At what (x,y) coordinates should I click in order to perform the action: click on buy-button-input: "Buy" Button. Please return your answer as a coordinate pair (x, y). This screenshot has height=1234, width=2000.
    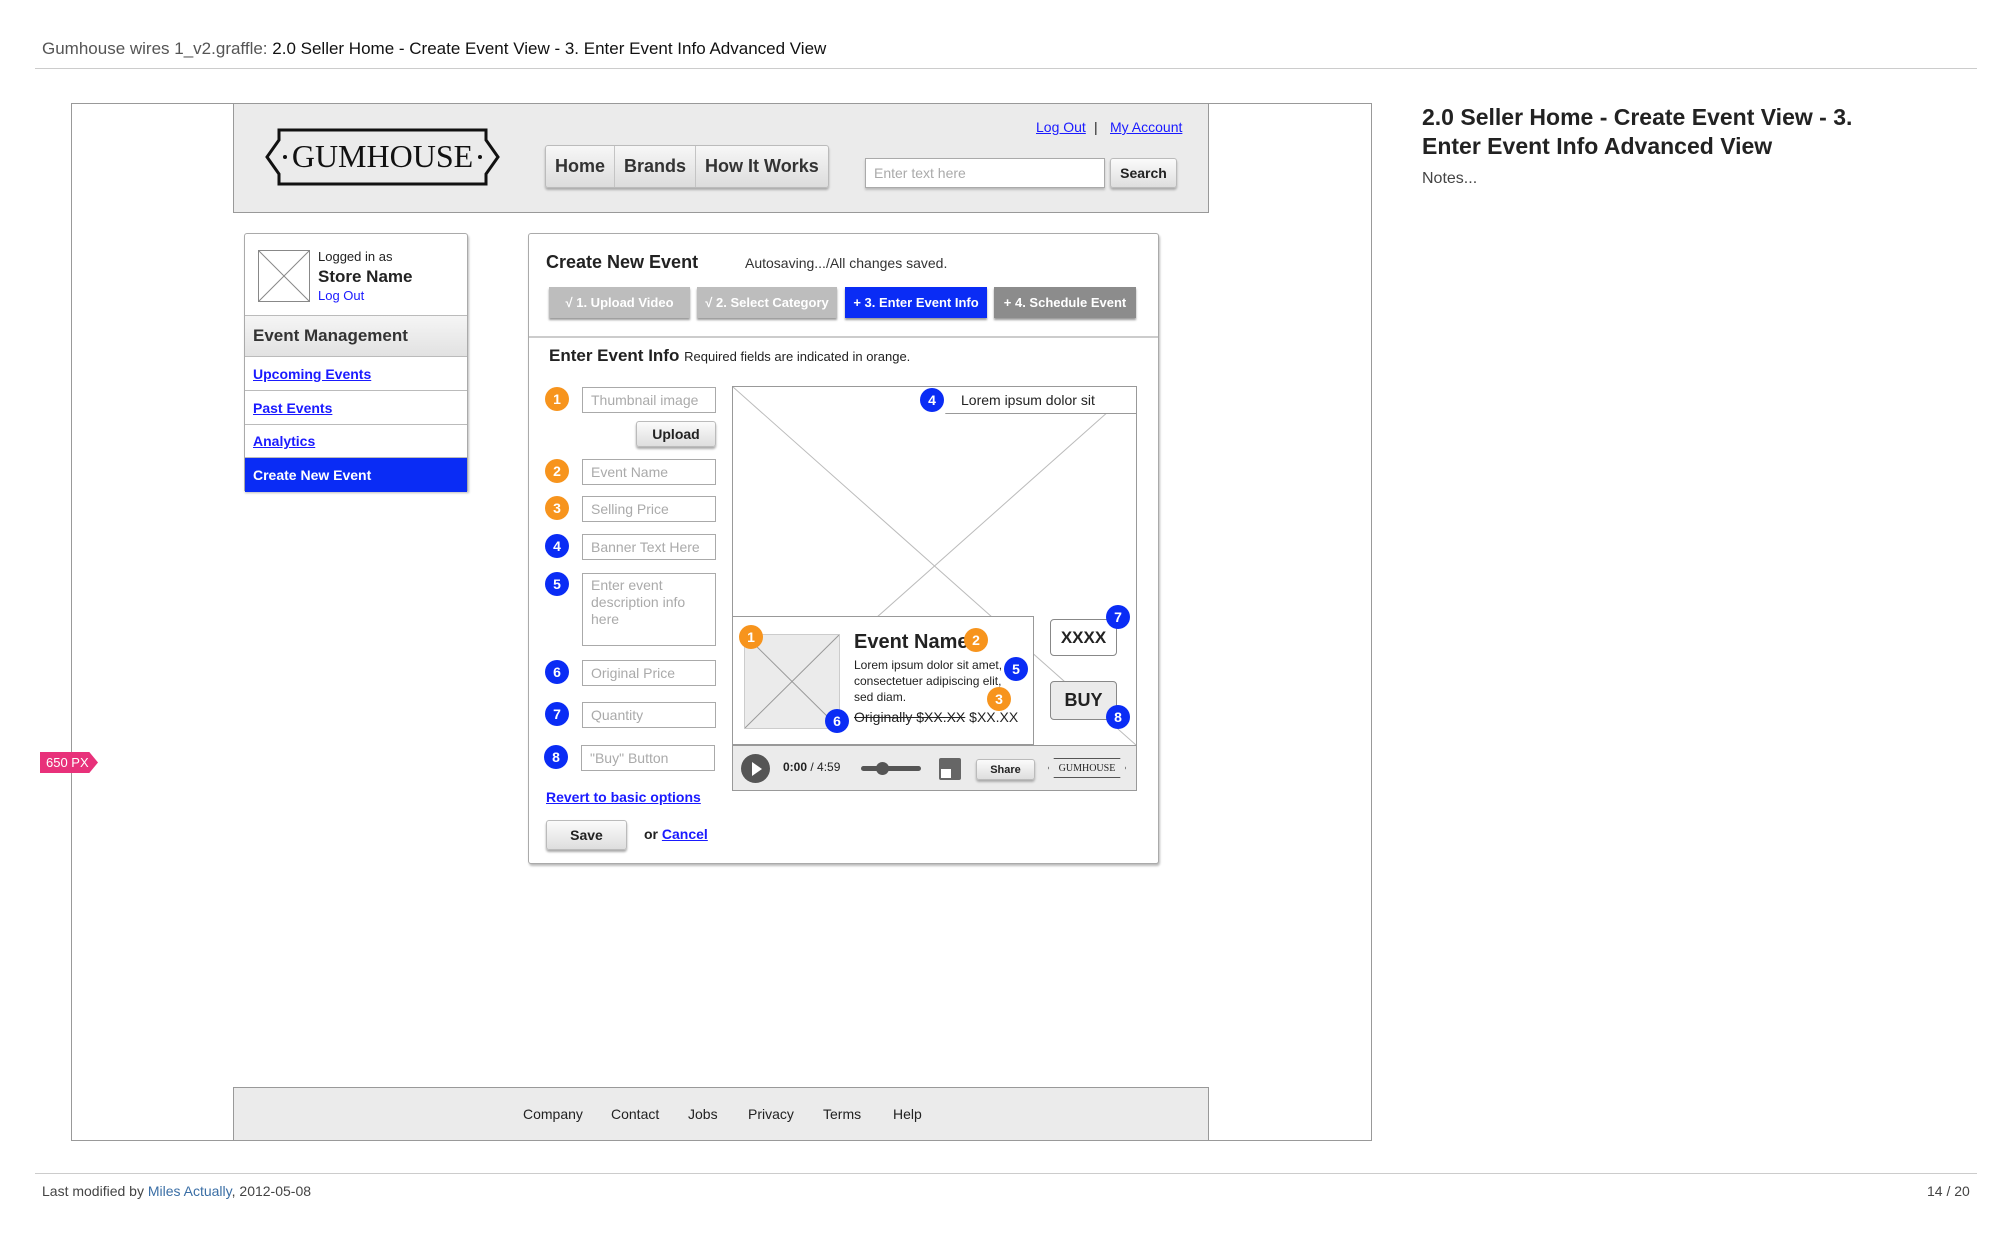
    Looking at the image, I should click on (648, 758).